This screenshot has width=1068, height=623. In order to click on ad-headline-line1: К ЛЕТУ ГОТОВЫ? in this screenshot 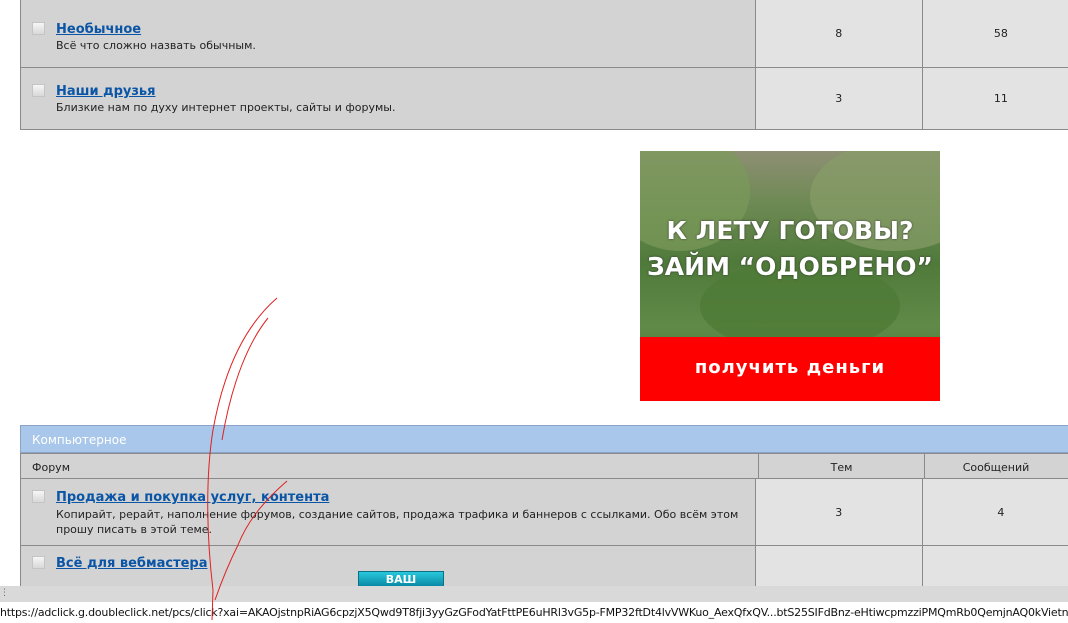, I will do `click(790, 230)`.